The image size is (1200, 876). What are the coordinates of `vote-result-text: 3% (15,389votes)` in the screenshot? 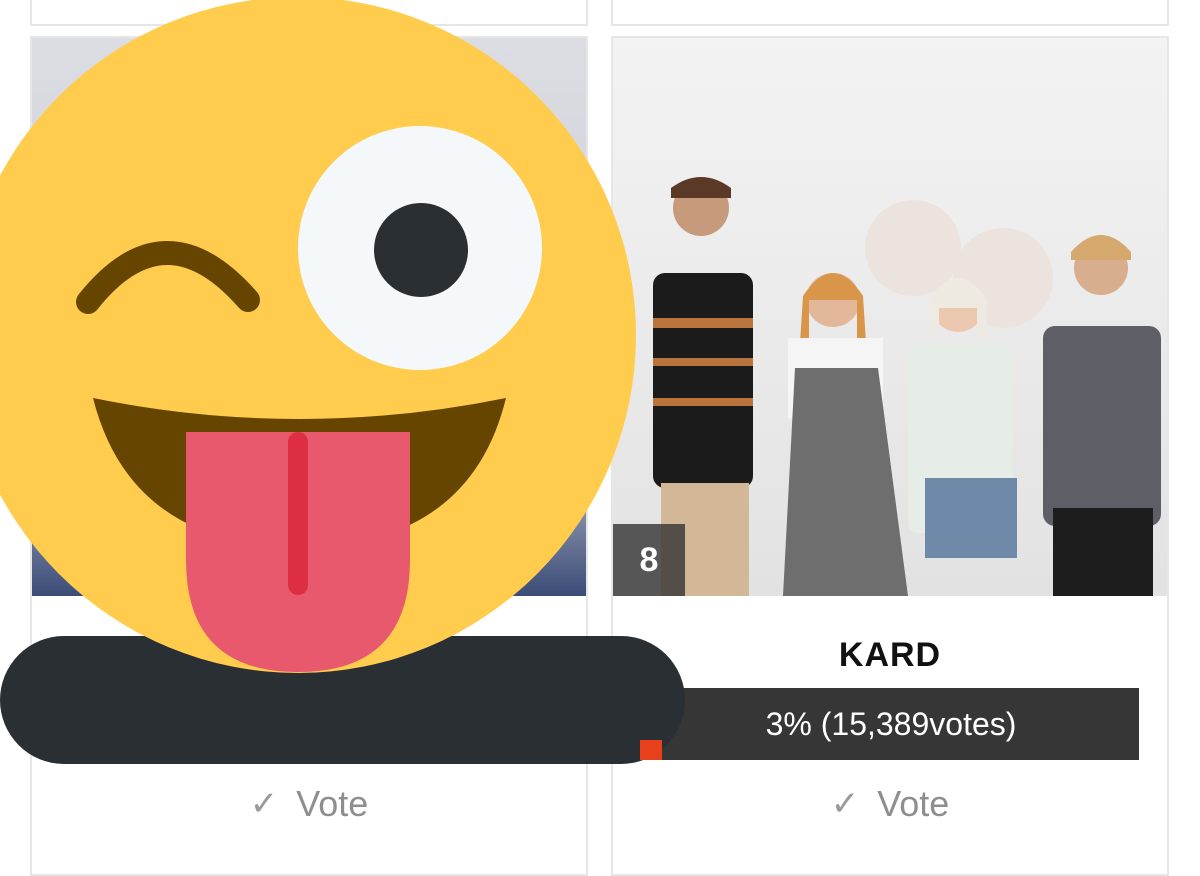 It's located at (891, 723).